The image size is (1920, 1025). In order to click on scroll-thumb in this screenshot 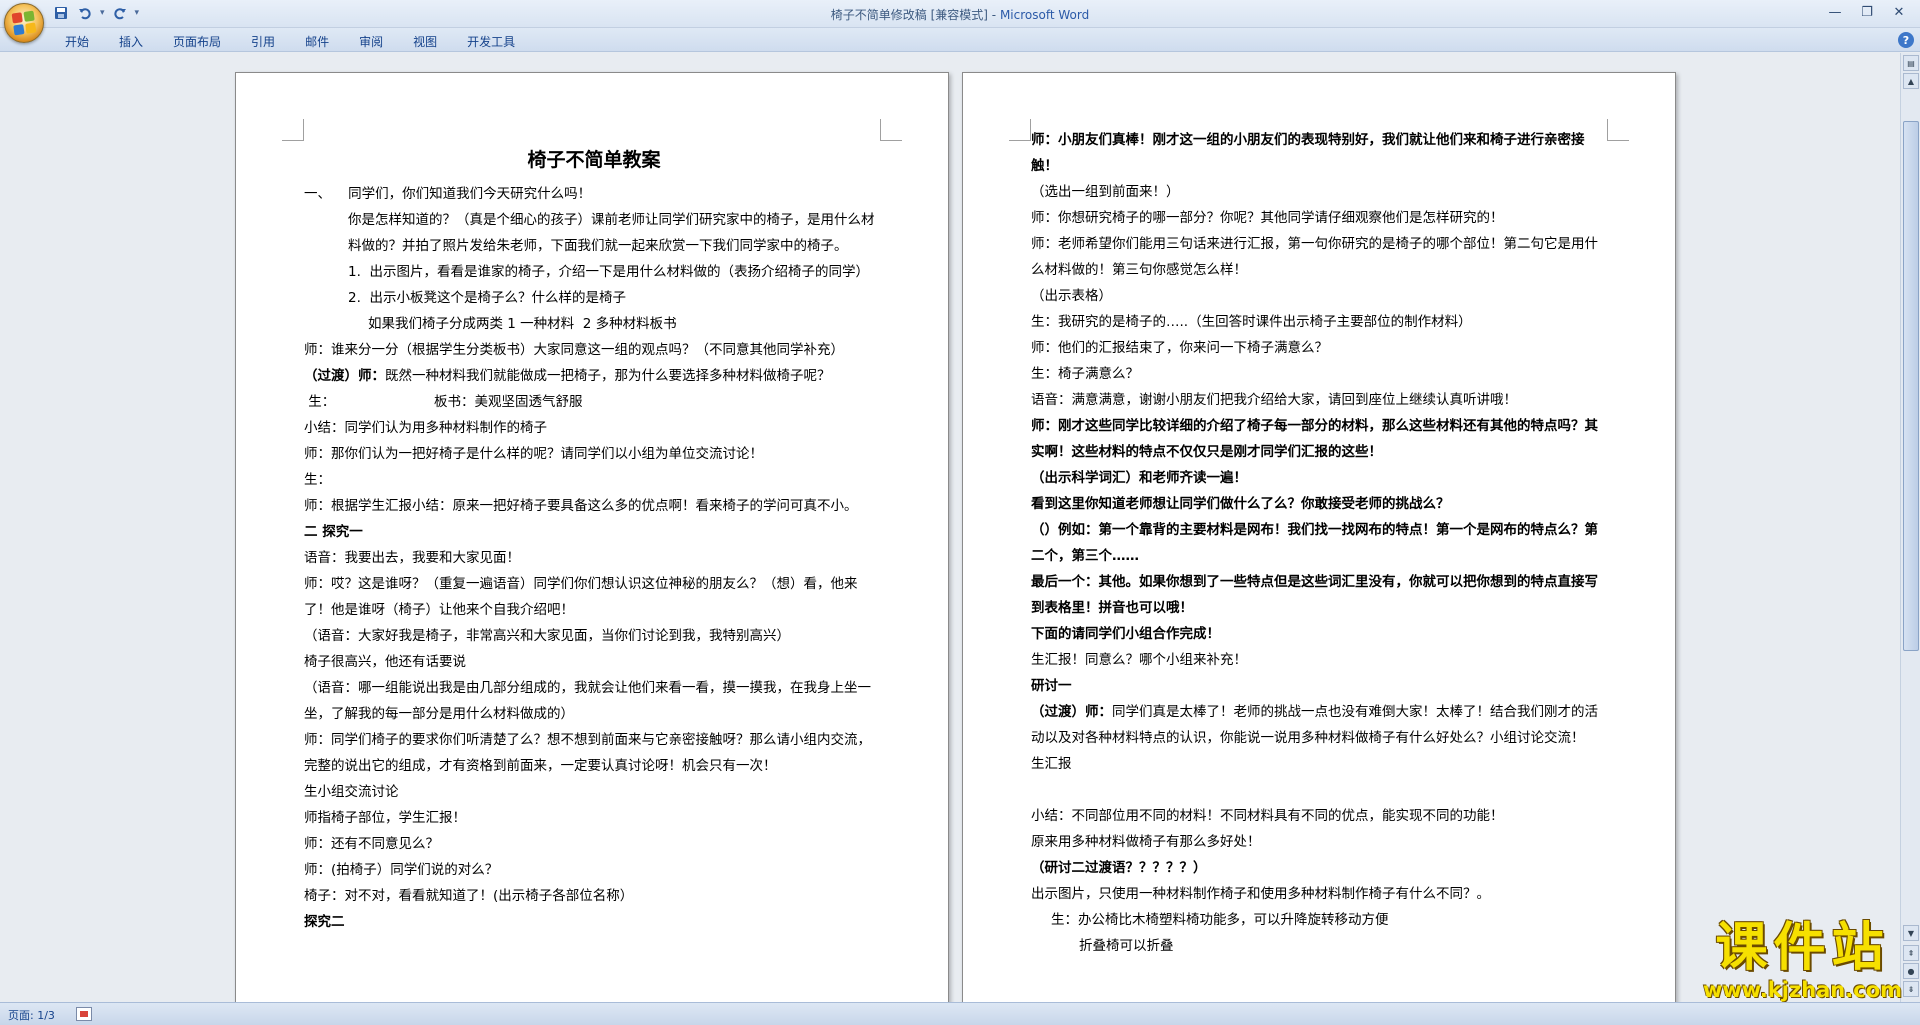, I will do `click(1911, 386)`.